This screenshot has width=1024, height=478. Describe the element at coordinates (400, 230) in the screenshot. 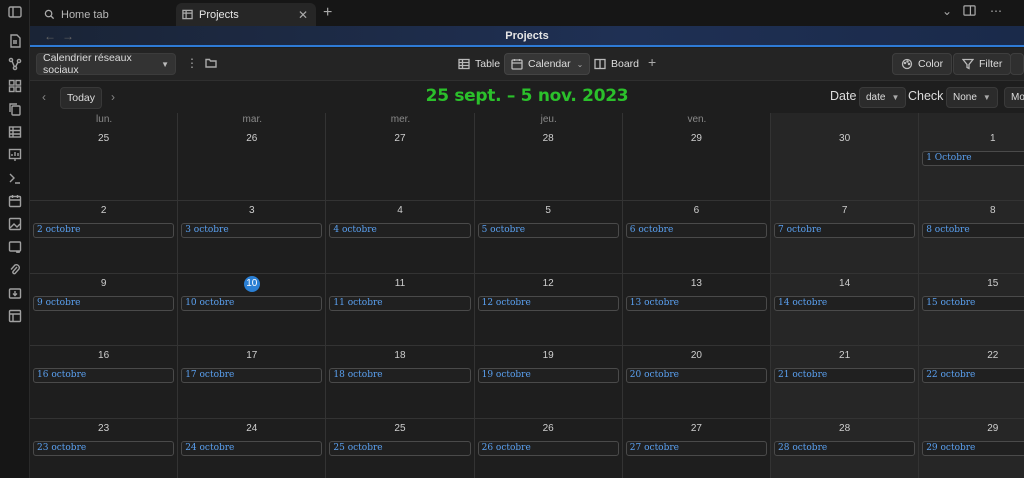

I see `calendar-event: 4 octobre` at that location.